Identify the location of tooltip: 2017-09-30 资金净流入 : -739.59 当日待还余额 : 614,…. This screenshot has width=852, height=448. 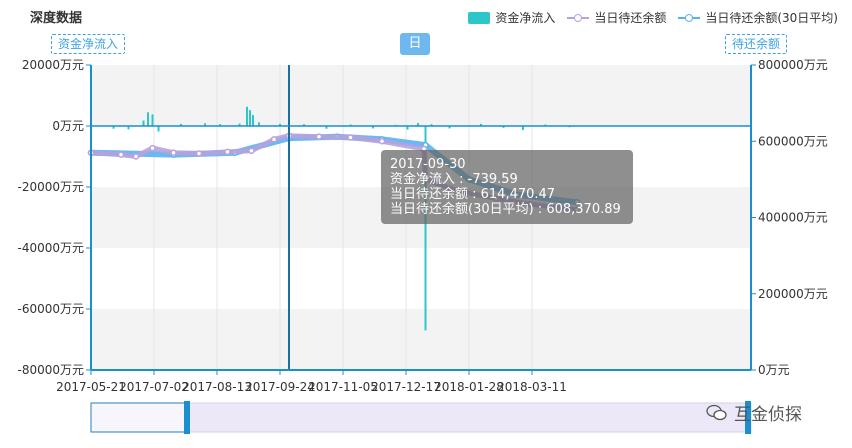
(507, 187).